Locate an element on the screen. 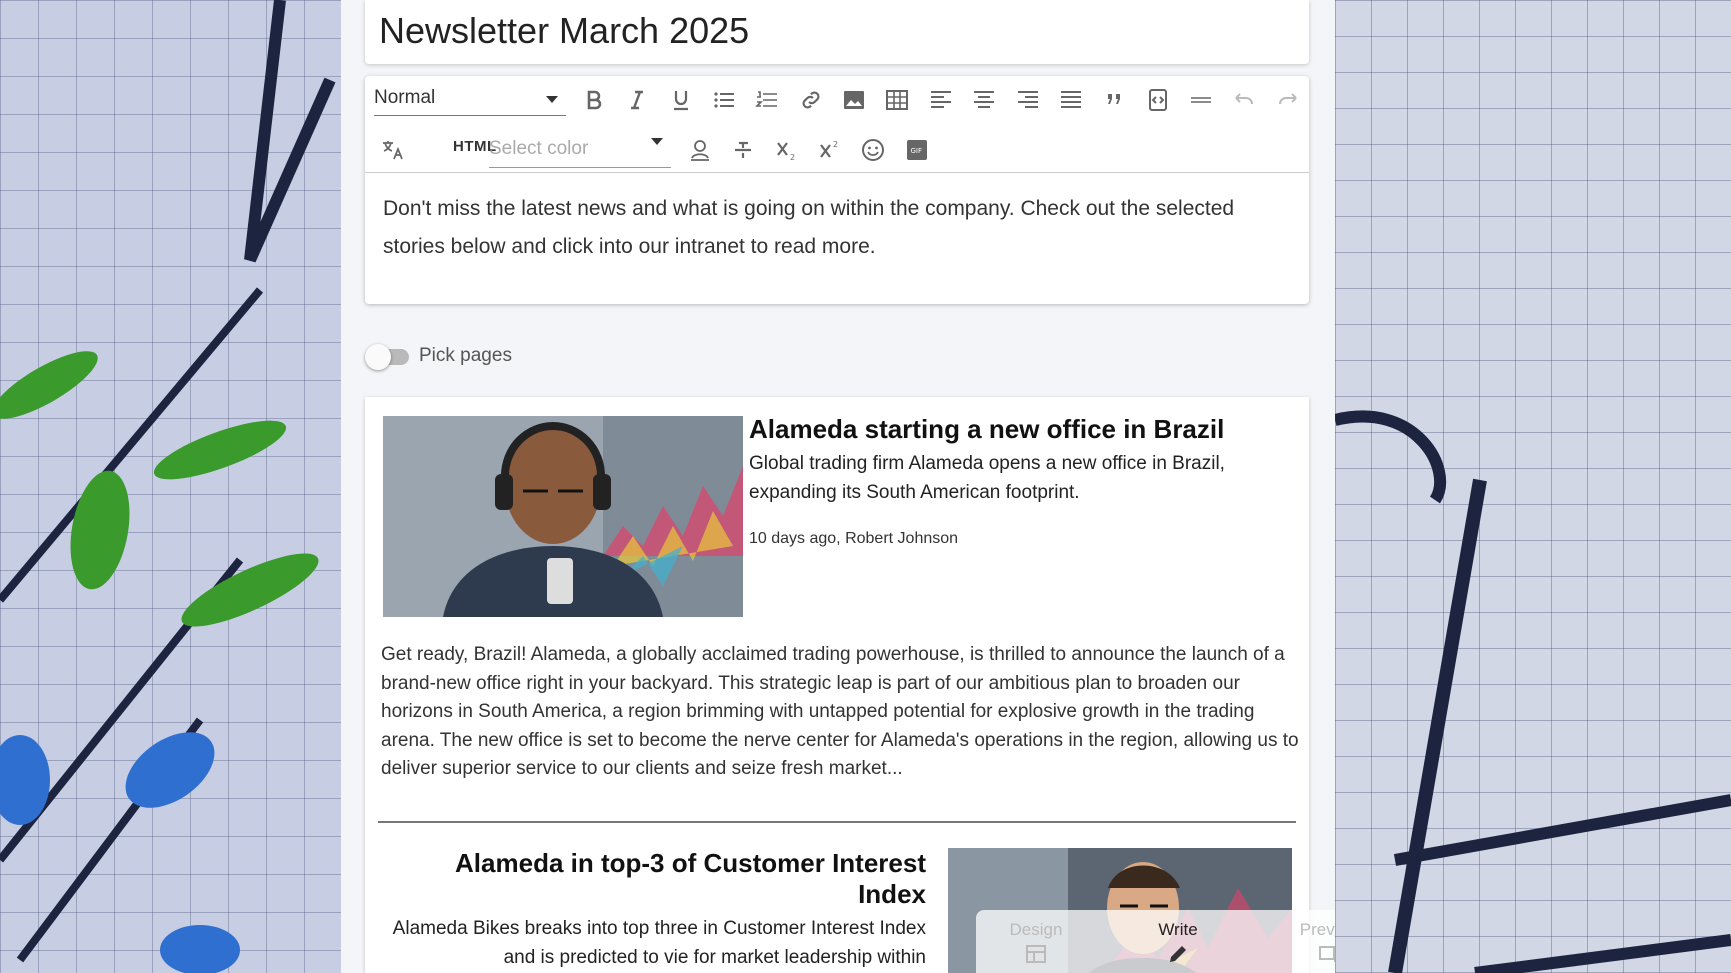 The image size is (1731, 973). newsletter-title-input: Newsletter March 2025 is located at coordinates (564, 31).